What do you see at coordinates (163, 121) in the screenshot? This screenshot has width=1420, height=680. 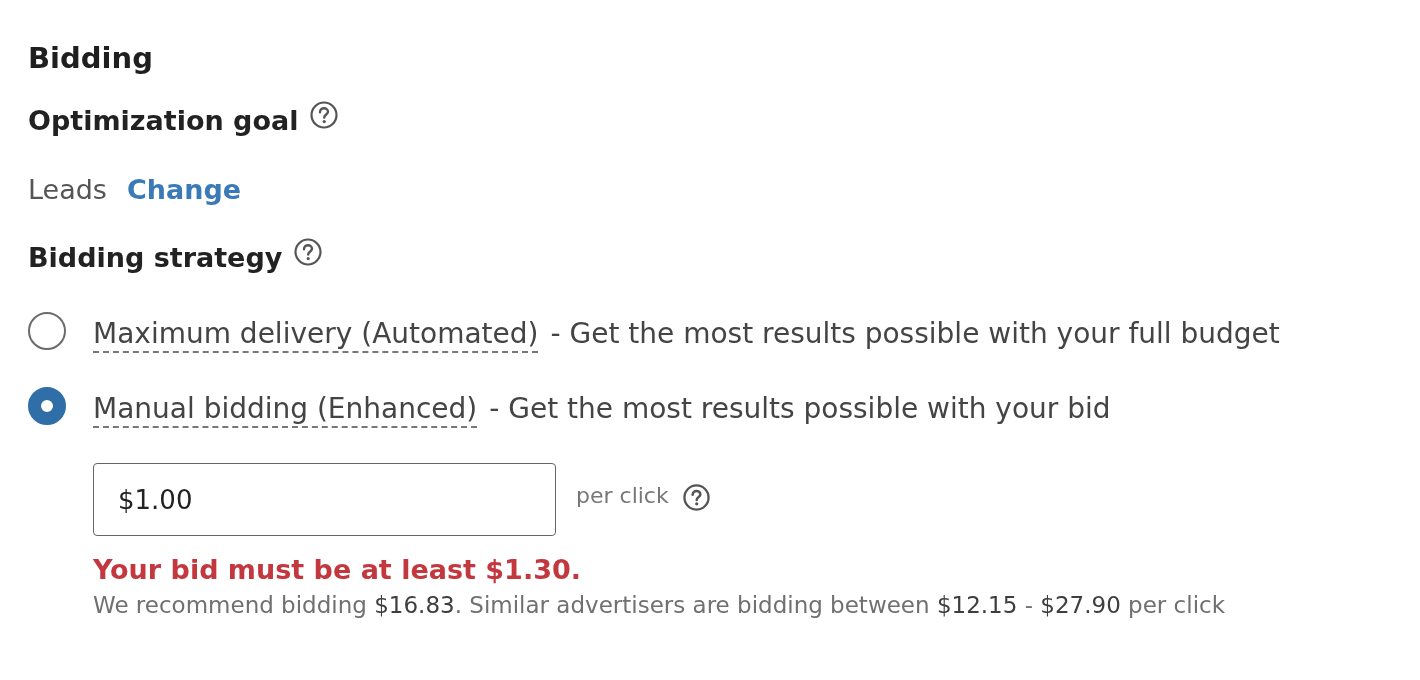 I see `field-label: Optimization goal` at bounding box center [163, 121].